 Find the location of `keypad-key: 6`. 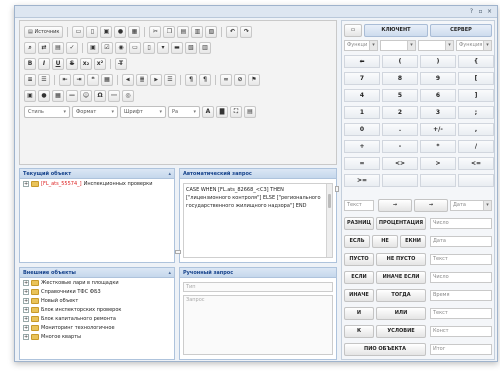

keypad-key: 6 is located at coordinates (438, 95).